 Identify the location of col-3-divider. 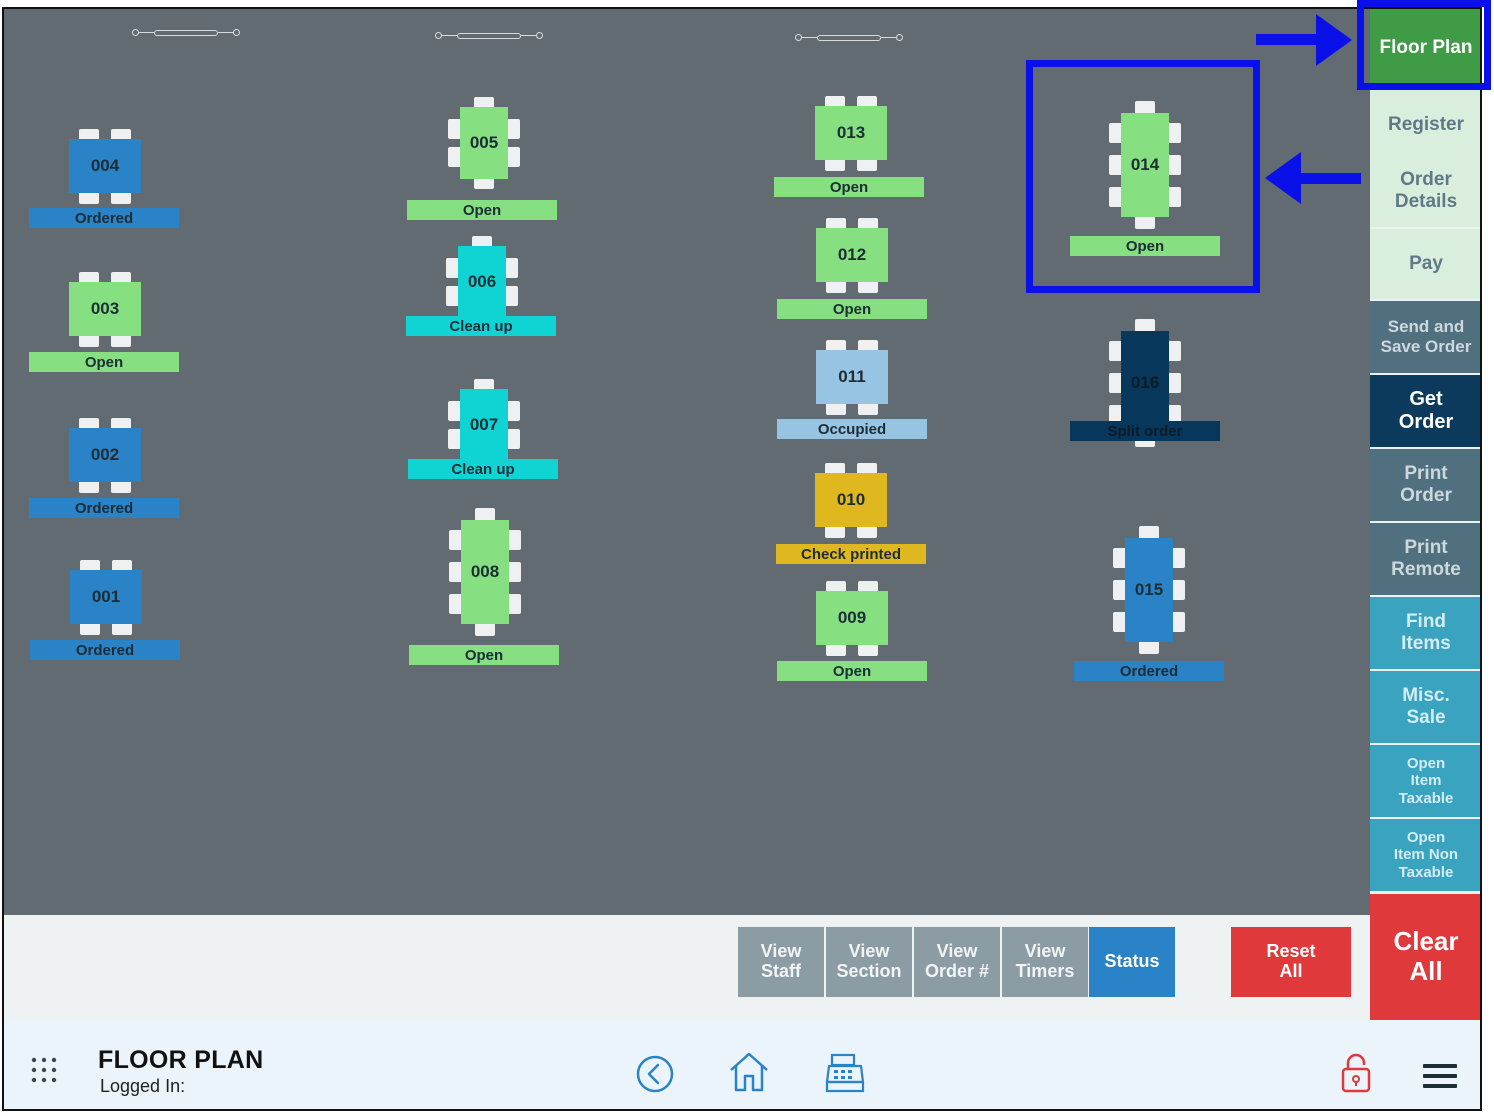
(849, 38).